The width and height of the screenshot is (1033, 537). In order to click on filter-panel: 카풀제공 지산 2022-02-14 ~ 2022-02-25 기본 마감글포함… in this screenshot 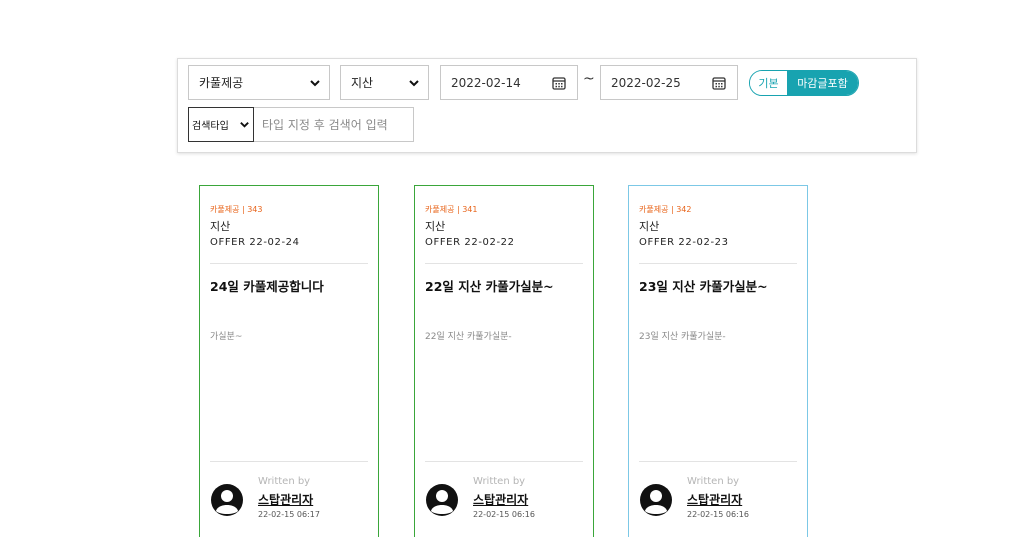, I will do `click(547, 105)`.